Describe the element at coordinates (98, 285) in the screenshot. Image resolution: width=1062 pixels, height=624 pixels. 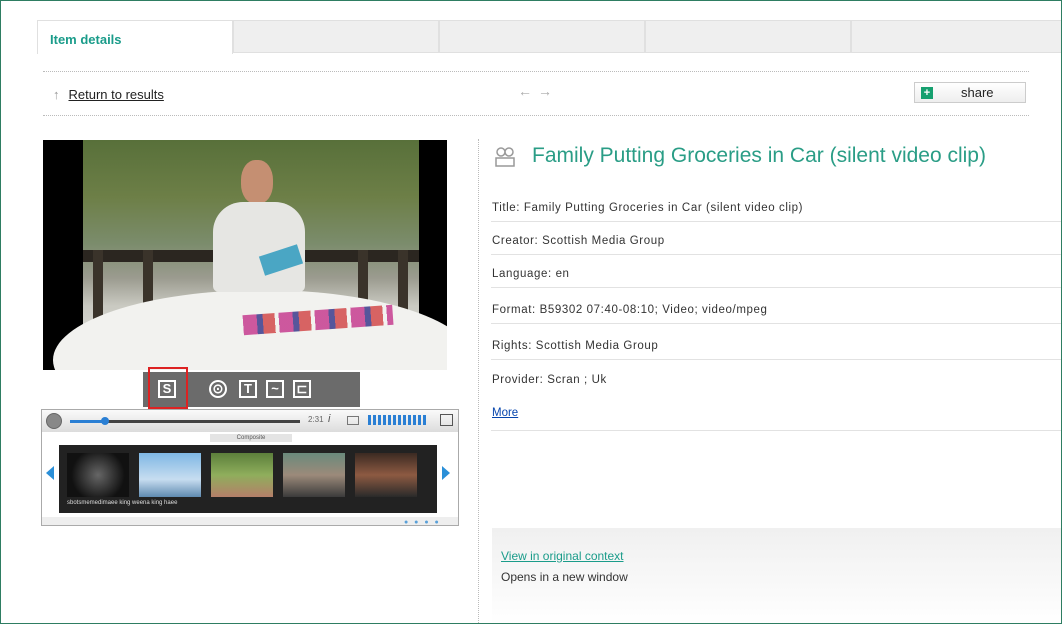
I see `railing-post` at that location.